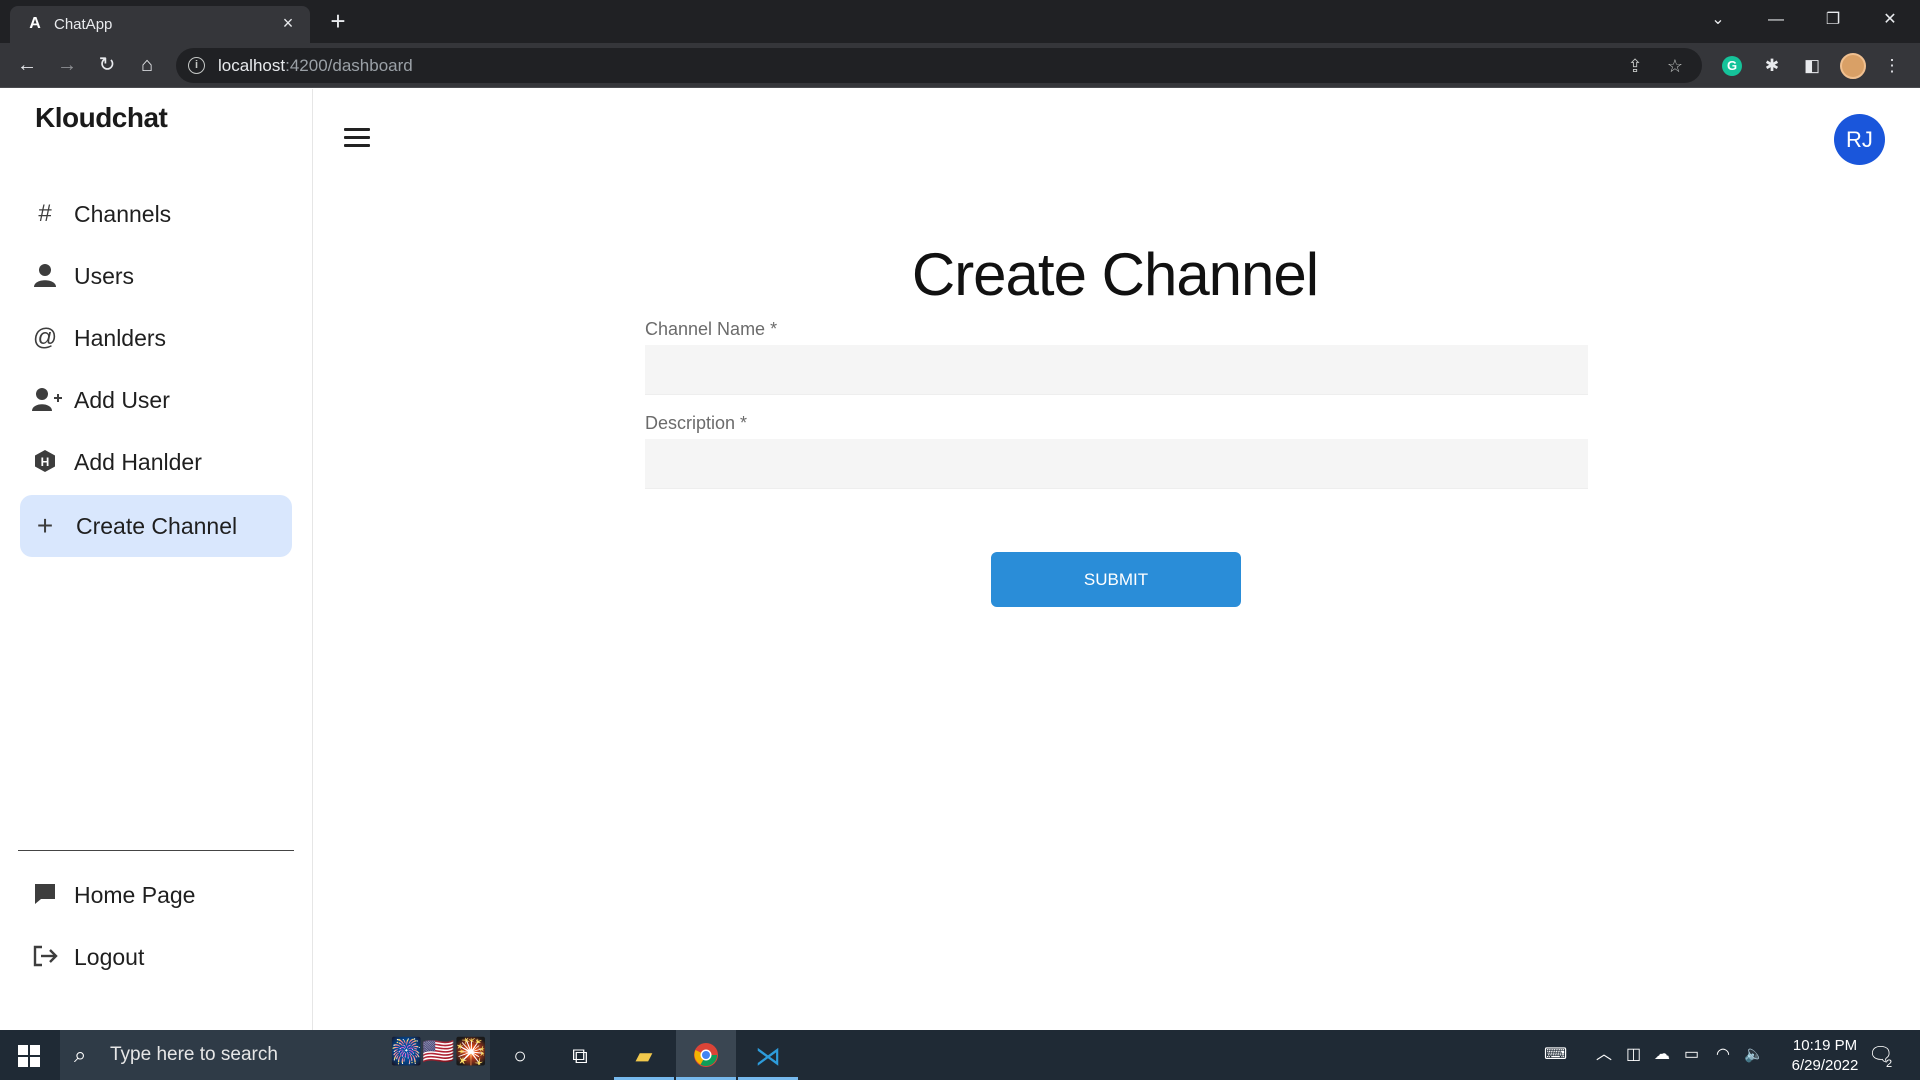 Image resolution: width=1920 pixels, height=1080 pixels. What do you see at coordinates (1853, 66) in the screenshot?
I see `profile-avatar-icon` at bounding box center [1853, 66].